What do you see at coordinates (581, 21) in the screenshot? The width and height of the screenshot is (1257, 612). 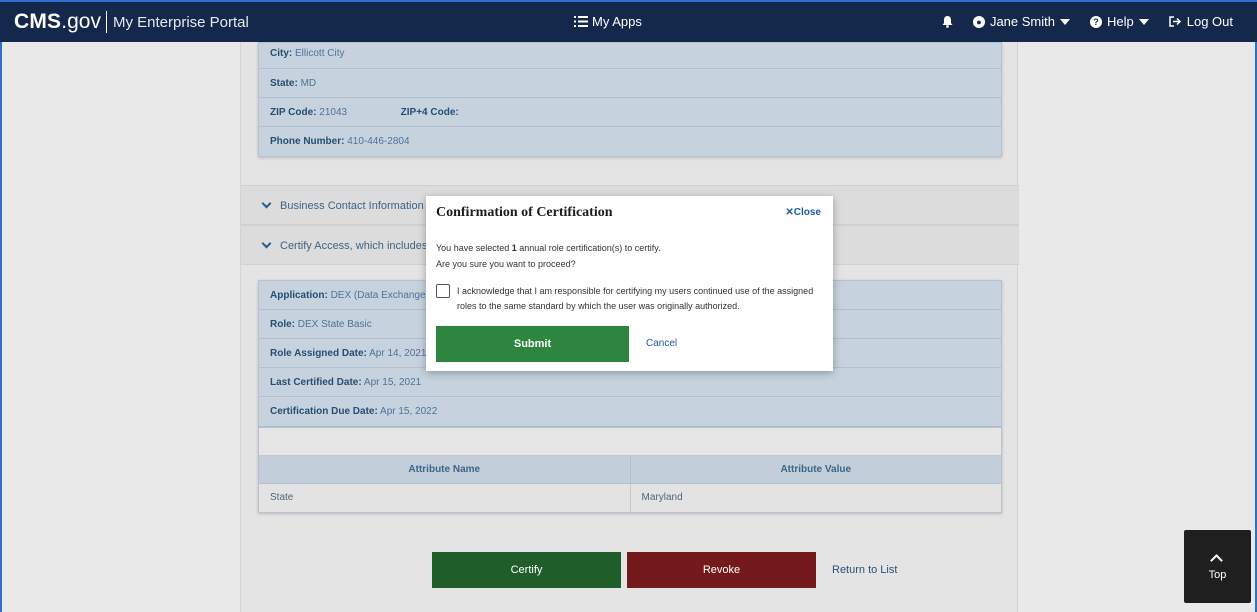 I see `list-icon` at bounding box center [581, 21].